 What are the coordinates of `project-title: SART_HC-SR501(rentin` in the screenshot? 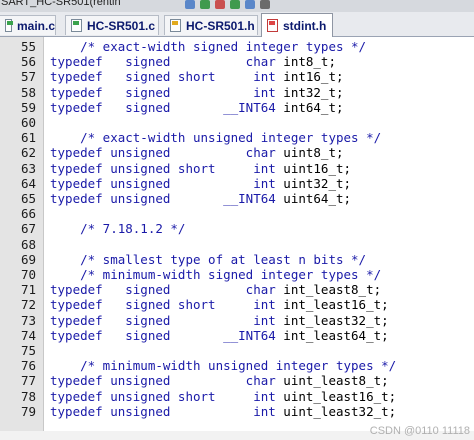 It's located at (61, 4).